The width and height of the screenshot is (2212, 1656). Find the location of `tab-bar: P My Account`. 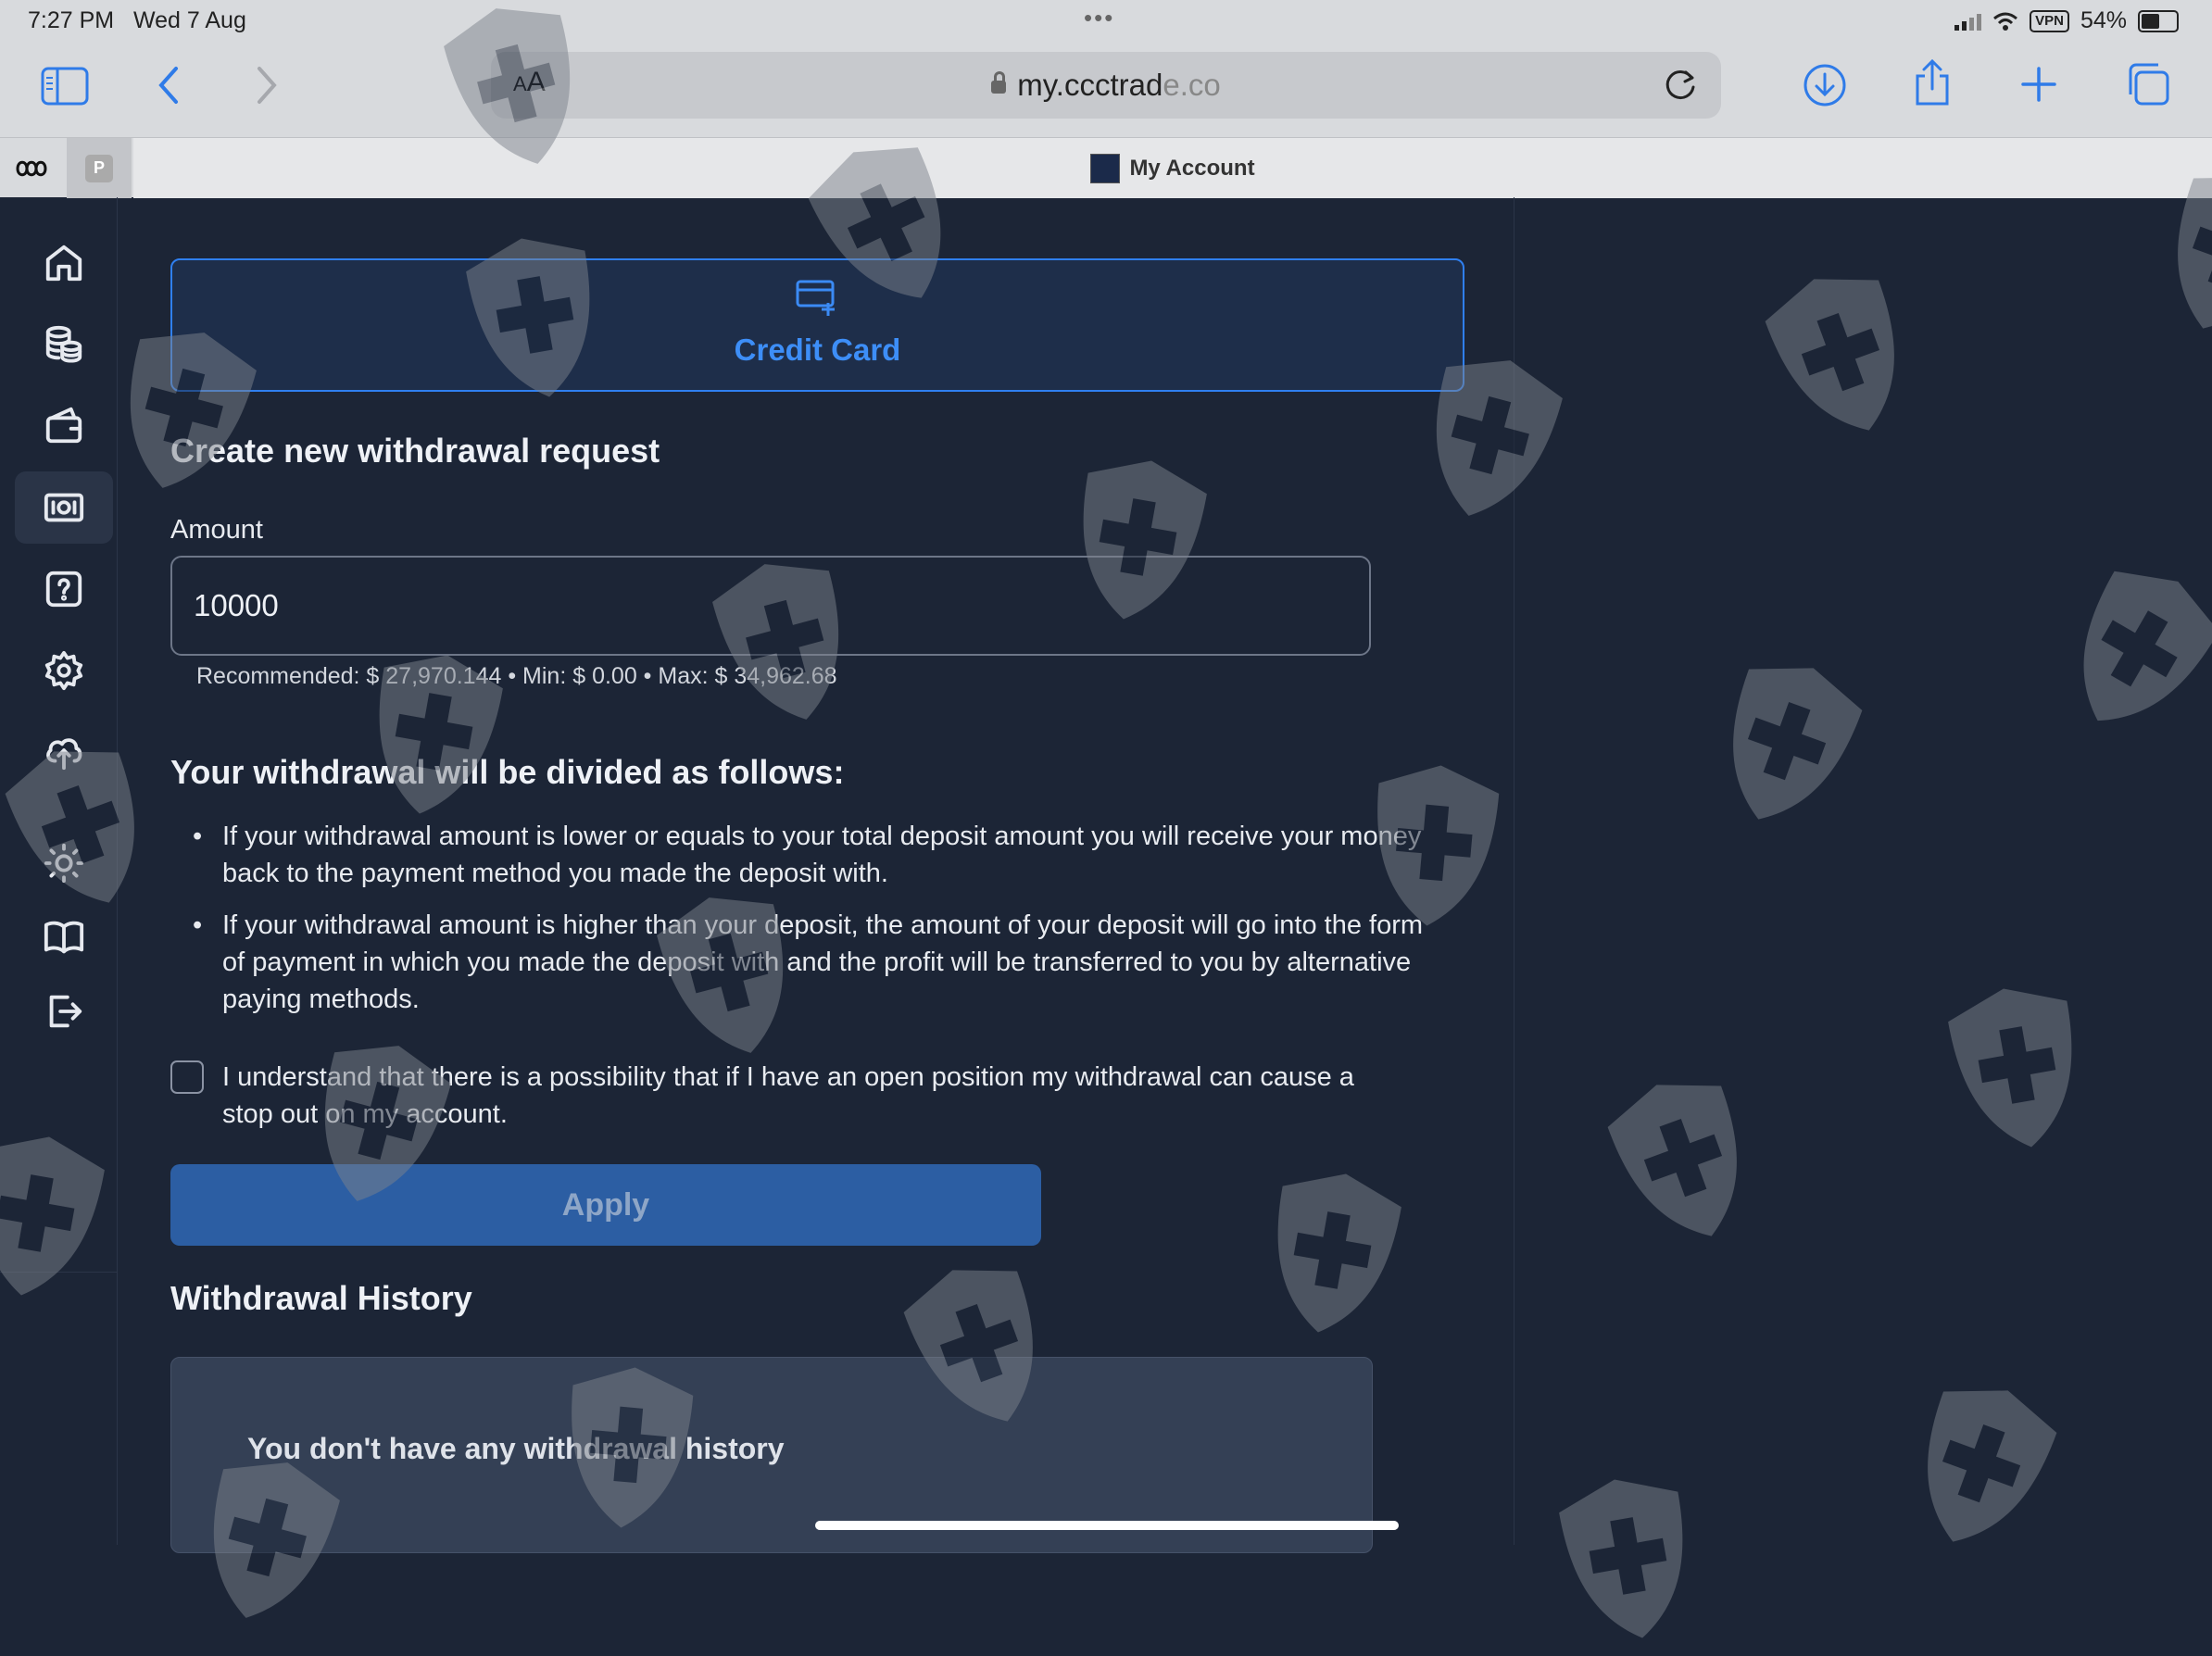

tab-bar: P My Account is located at coordinates (1106, 167).